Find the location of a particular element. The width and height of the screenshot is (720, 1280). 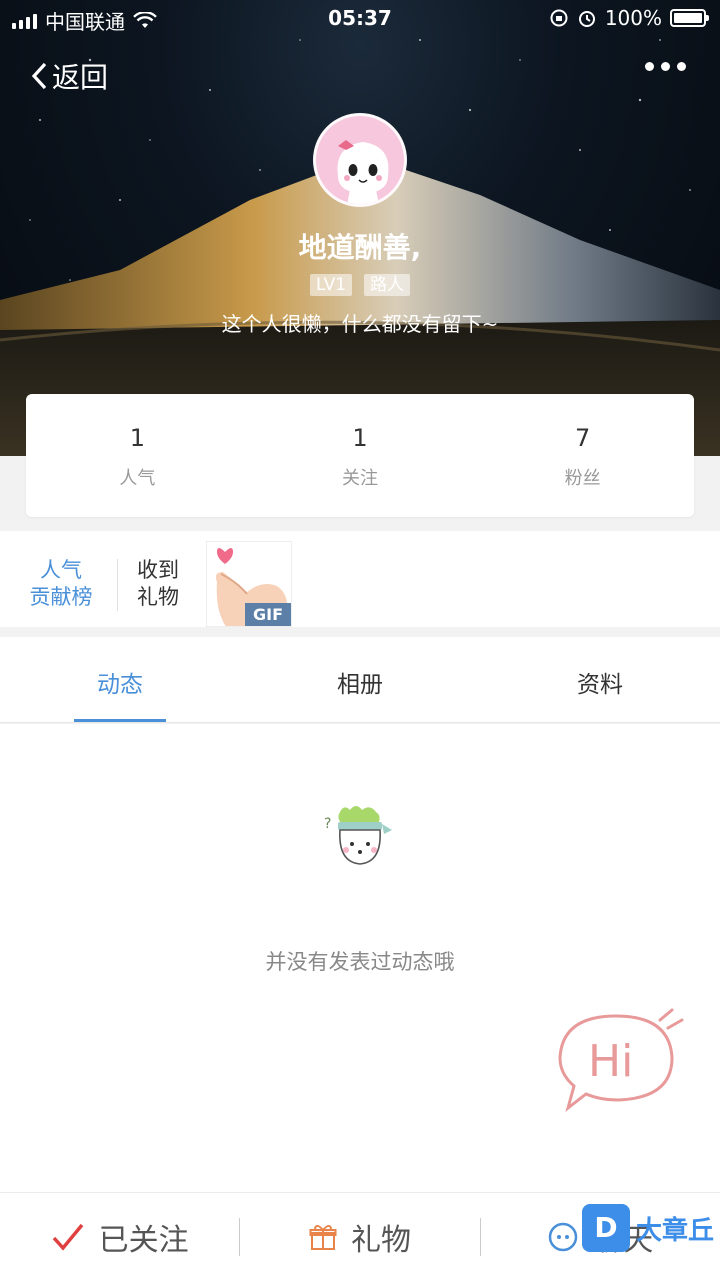

stat-label: 人气 is located at coordinates (137, 478).